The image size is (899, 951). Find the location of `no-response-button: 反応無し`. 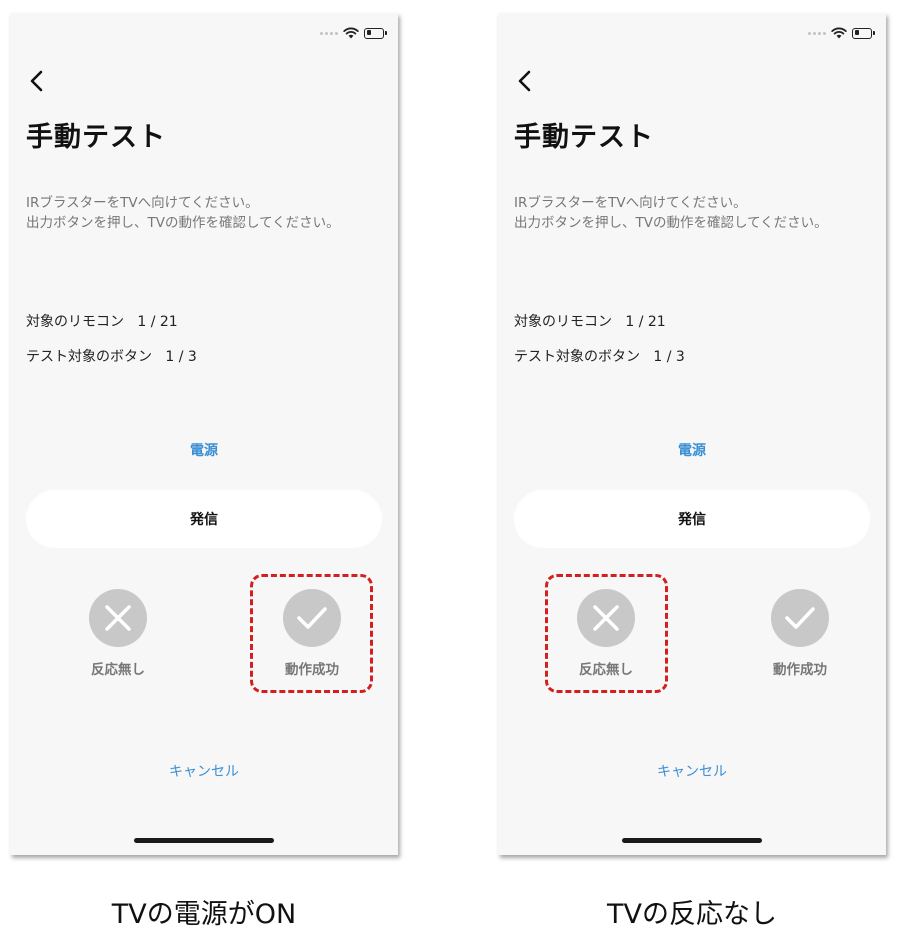

no-response-button: 反応無し is located at coordinates (118, 637).